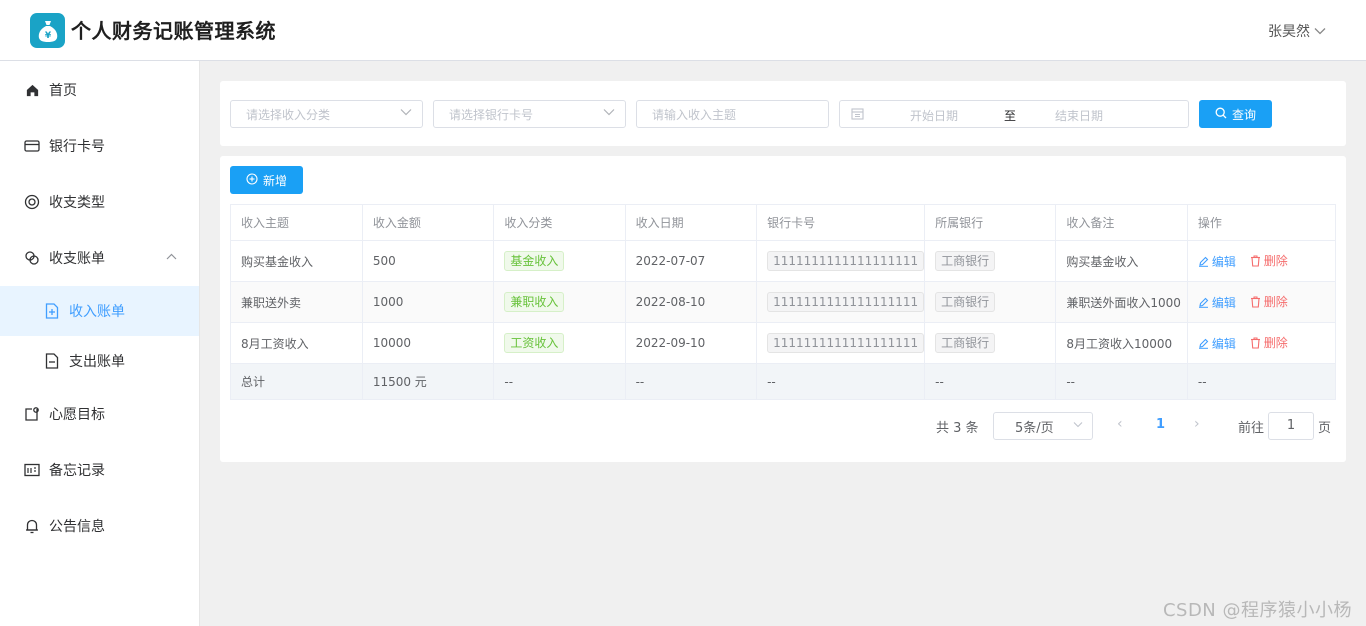 The width and height of the screenshot is (1366, 626). I want to click on cell-note: 兼职送外面收入1000, so click(1121, 302).